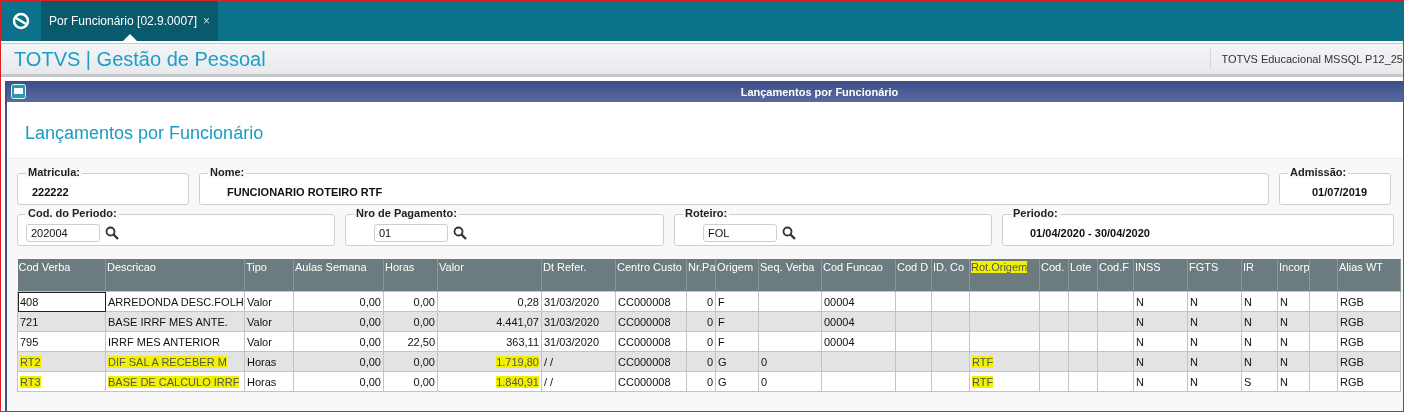 This screenshot has height=412, width=1404. Describe the element at coordinates (54, 172) in the screenshot. I see `field-label: Matricula:` at that location.